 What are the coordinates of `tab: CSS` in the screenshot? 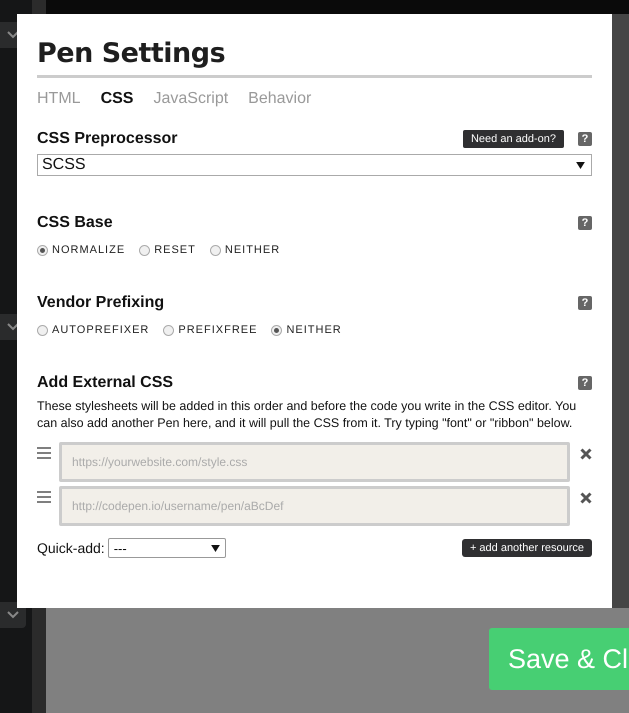 It's located at (117, 99).